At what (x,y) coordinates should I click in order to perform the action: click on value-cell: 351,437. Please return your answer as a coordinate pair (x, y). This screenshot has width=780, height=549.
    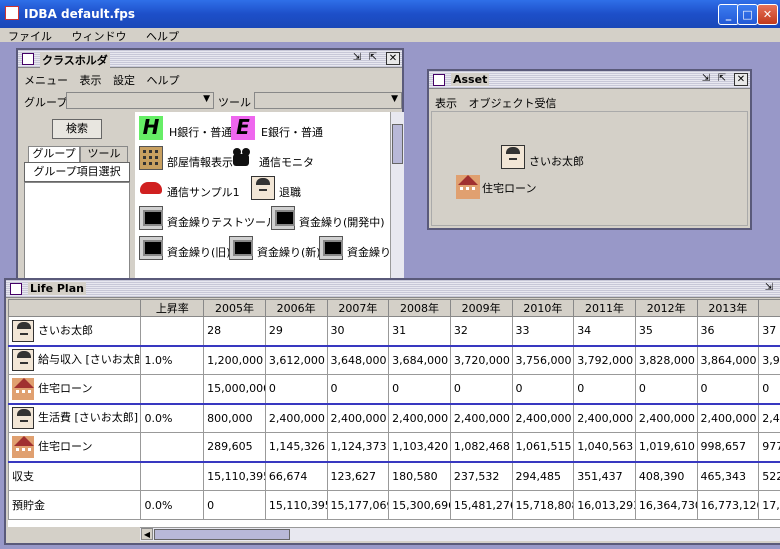
    Looking at the image, I should click on (604, 475).